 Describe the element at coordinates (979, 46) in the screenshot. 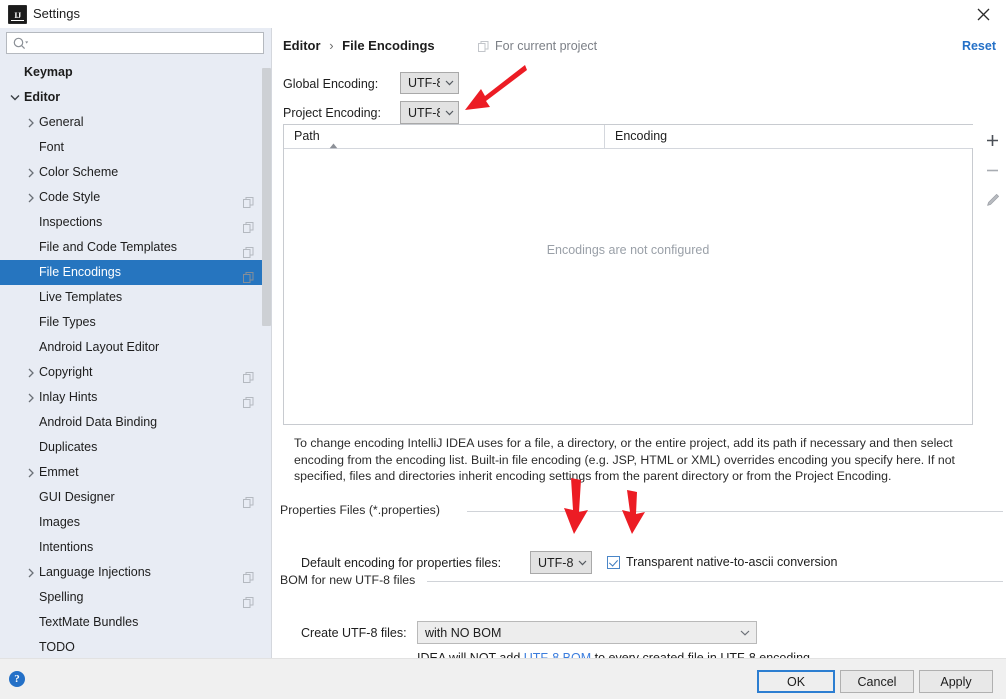

I see `reset-link: Reset` at that location.